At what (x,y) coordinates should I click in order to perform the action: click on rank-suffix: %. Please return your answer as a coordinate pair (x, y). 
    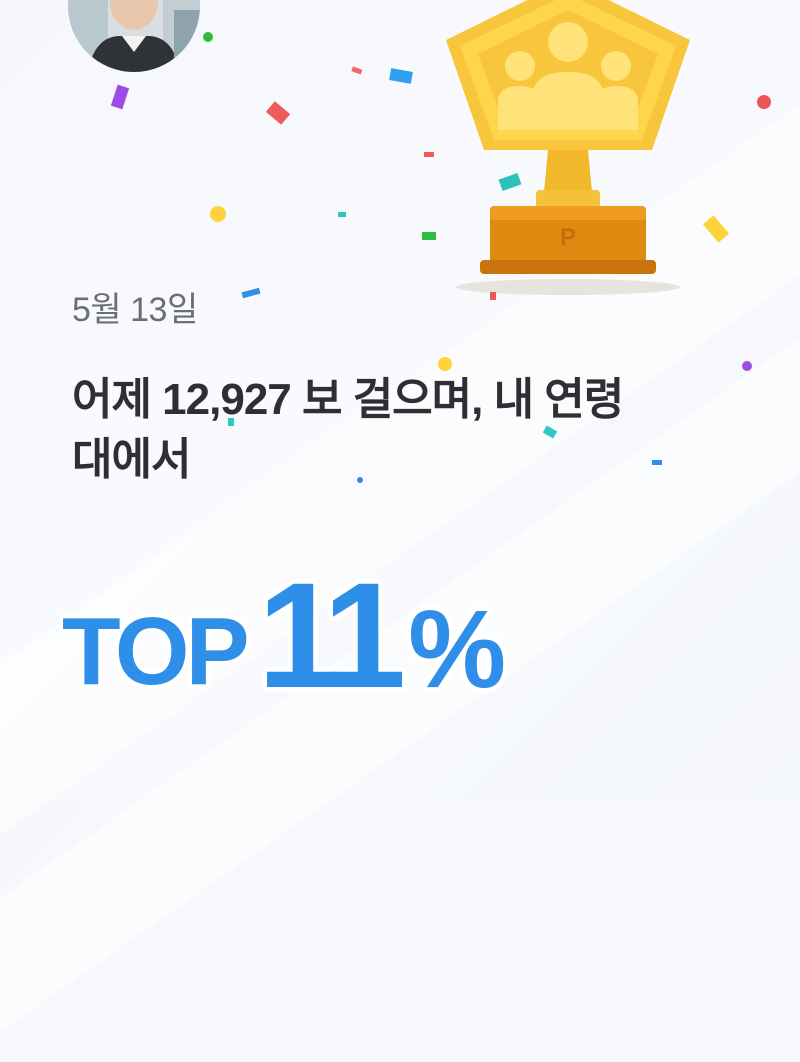
    Looking at the image, I should click on (457, 649).